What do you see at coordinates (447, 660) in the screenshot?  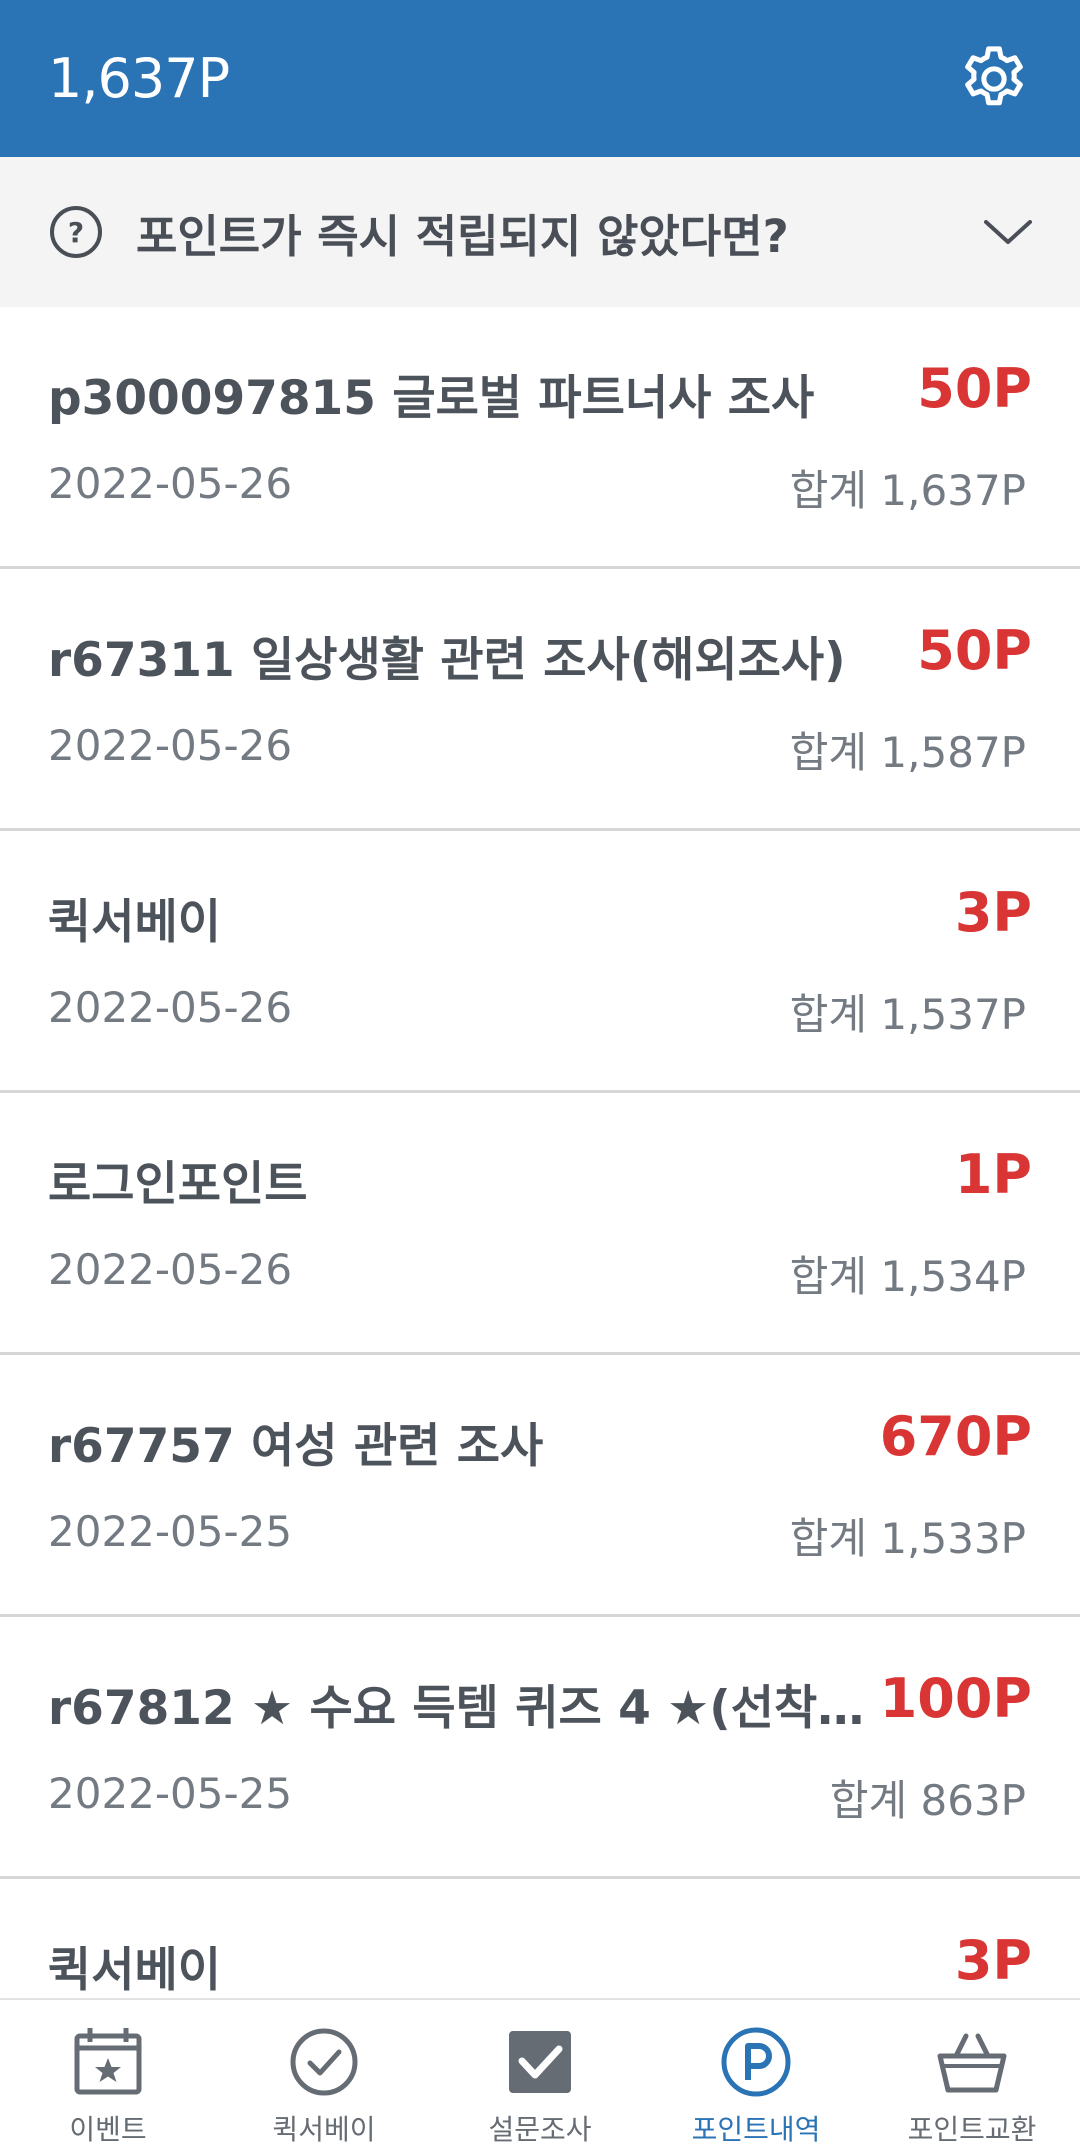 I see `entry-title: r67311 일상생활 관련 조사(해외조사)` at bounding box center [447, 660].